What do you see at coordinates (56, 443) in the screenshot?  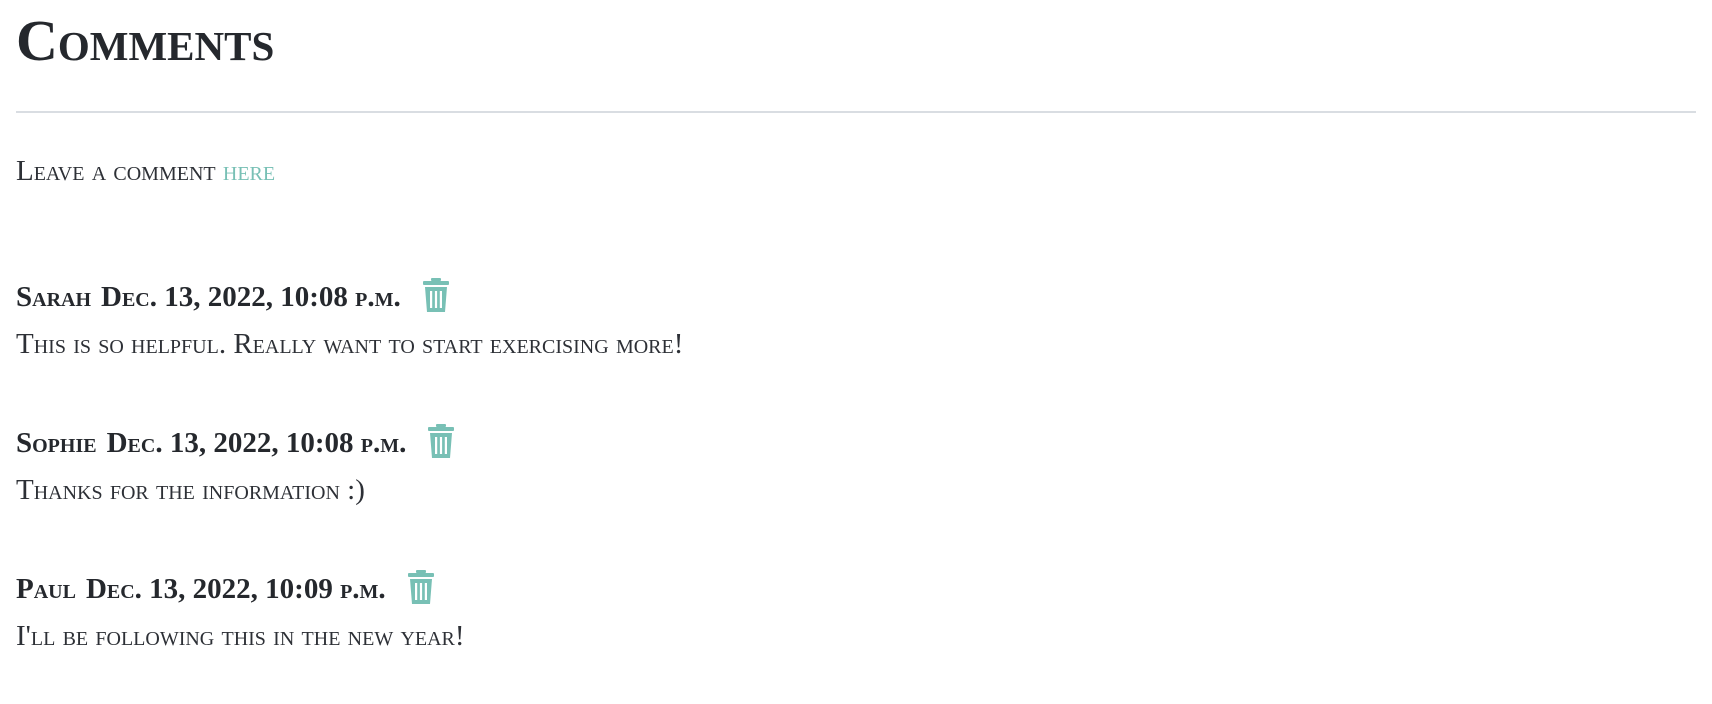 I see `comment-author: Sophie` at bounding box center [56, 443].